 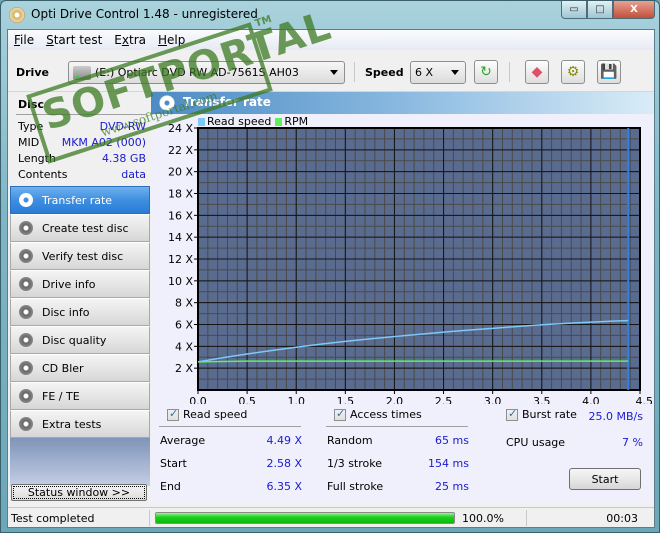 I want to click on nav-disc-quality: Disc quality, so click(x=80, y=340).